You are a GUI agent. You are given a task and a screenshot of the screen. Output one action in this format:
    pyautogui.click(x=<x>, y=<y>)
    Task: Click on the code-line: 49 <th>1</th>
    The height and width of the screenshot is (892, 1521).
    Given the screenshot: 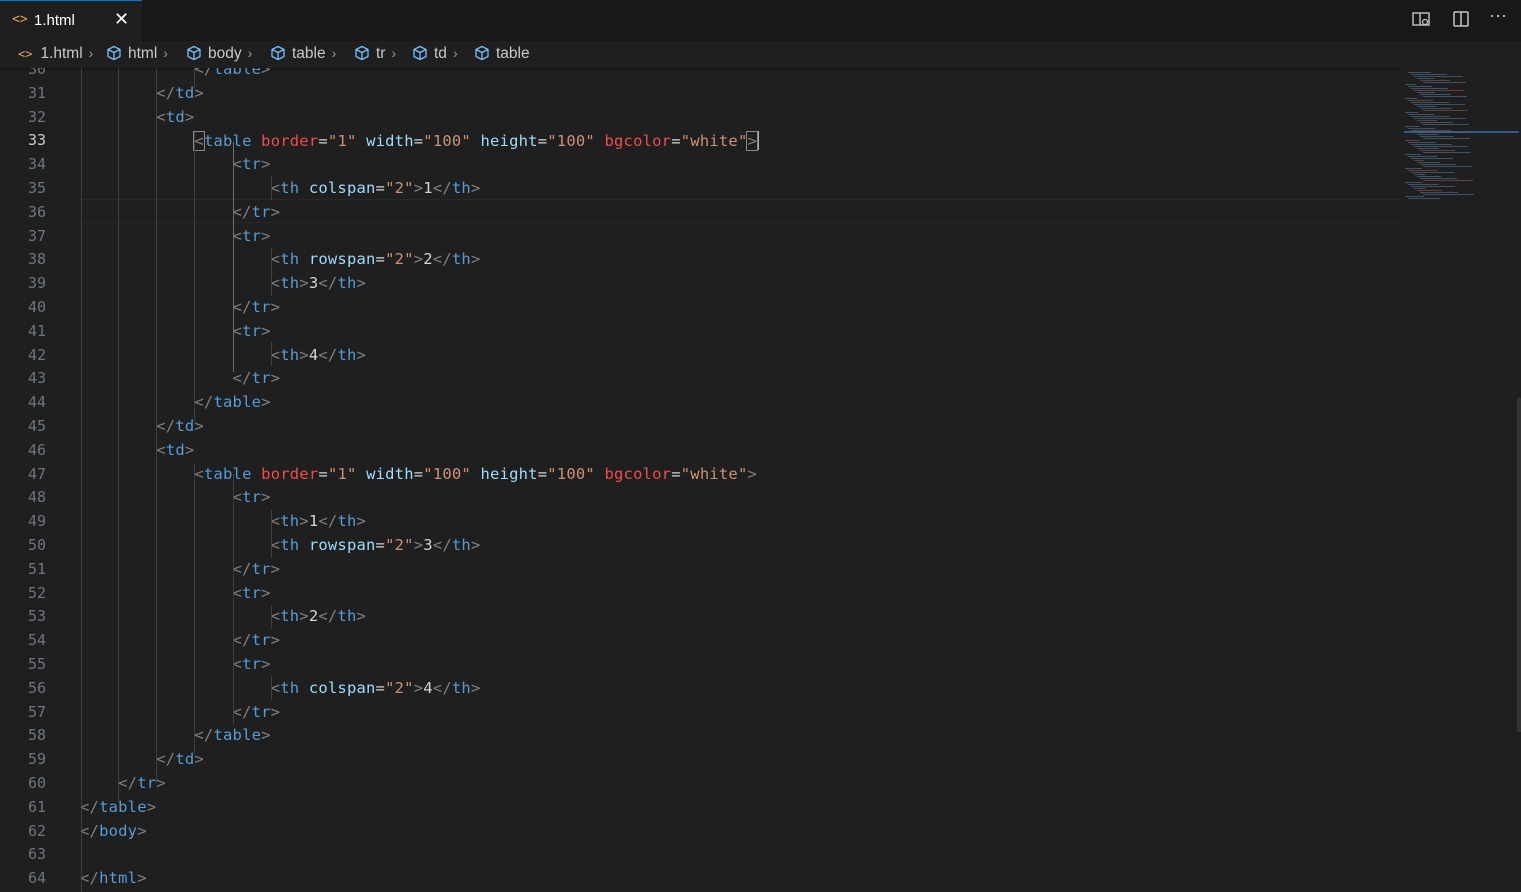 What is the action you would take?
    pyautogui.click(x=700, y=522)
    